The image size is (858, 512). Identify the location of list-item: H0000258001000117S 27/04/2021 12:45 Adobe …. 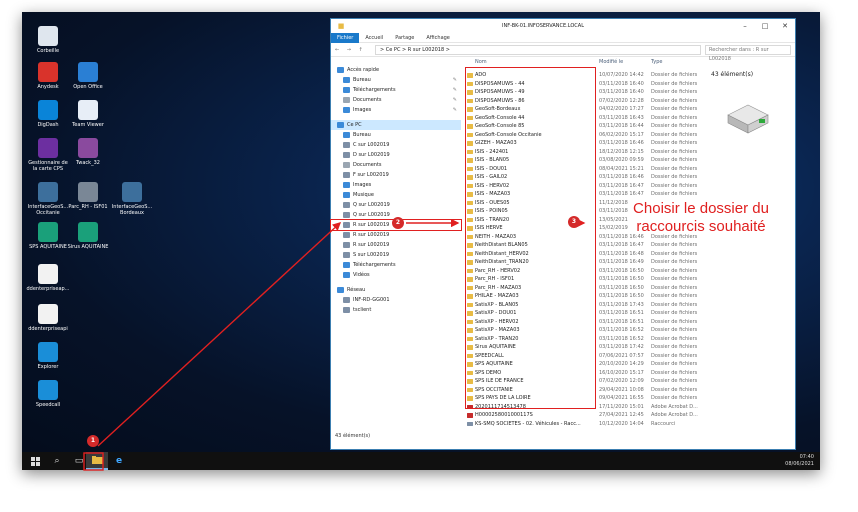
(586, 415).